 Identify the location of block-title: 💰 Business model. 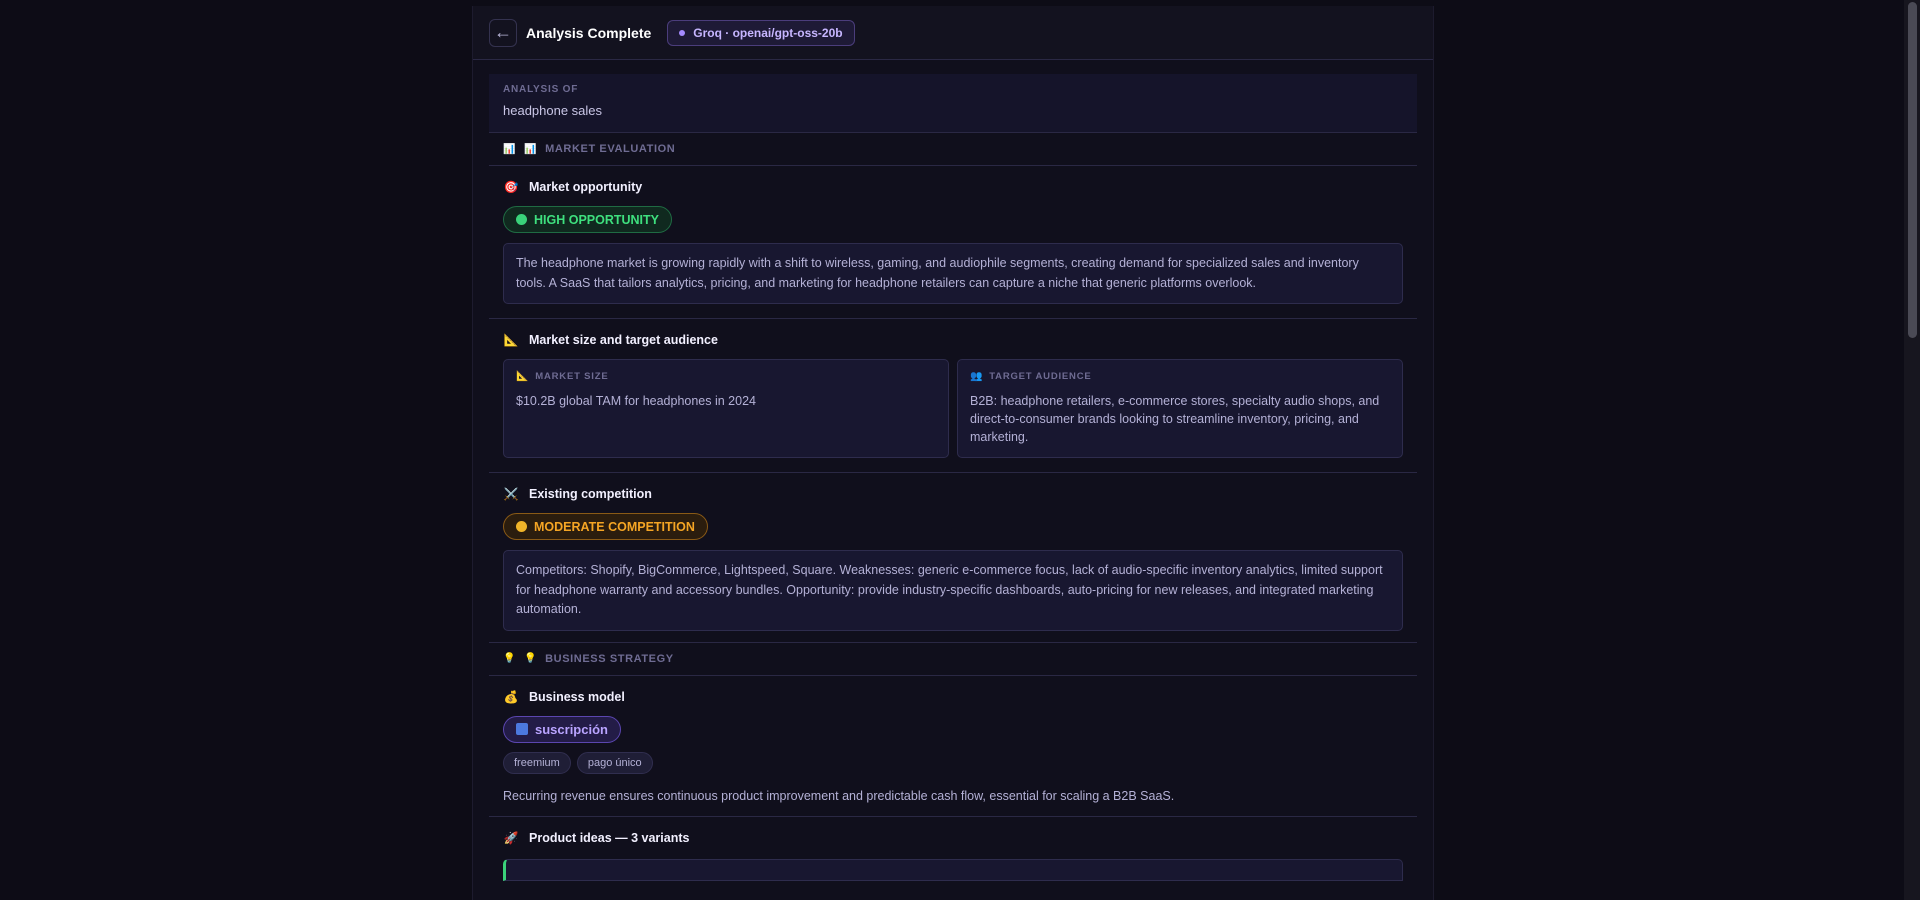
(953, 697).